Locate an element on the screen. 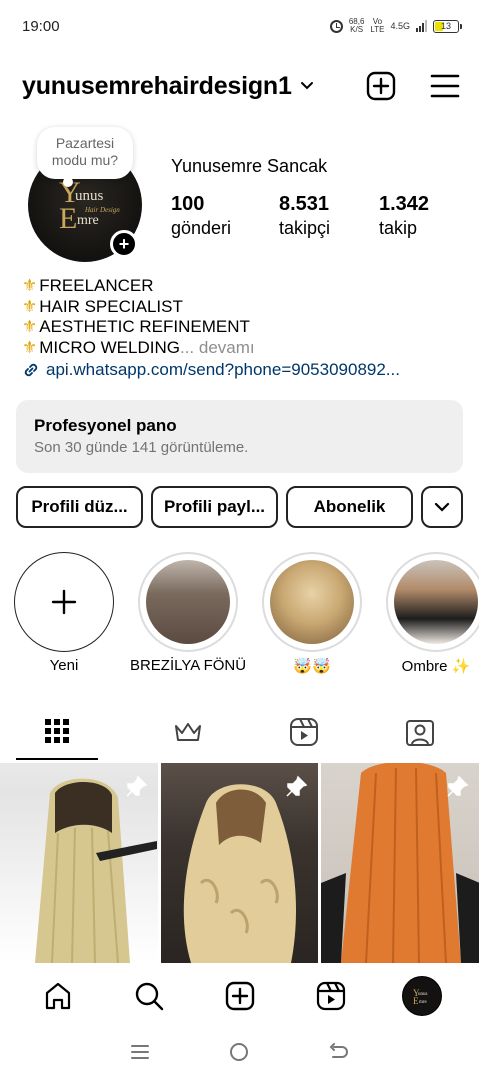 Image resolution: width=479 pixels, height=1080 pixels. nav-search is located at coordinates (149, 996).